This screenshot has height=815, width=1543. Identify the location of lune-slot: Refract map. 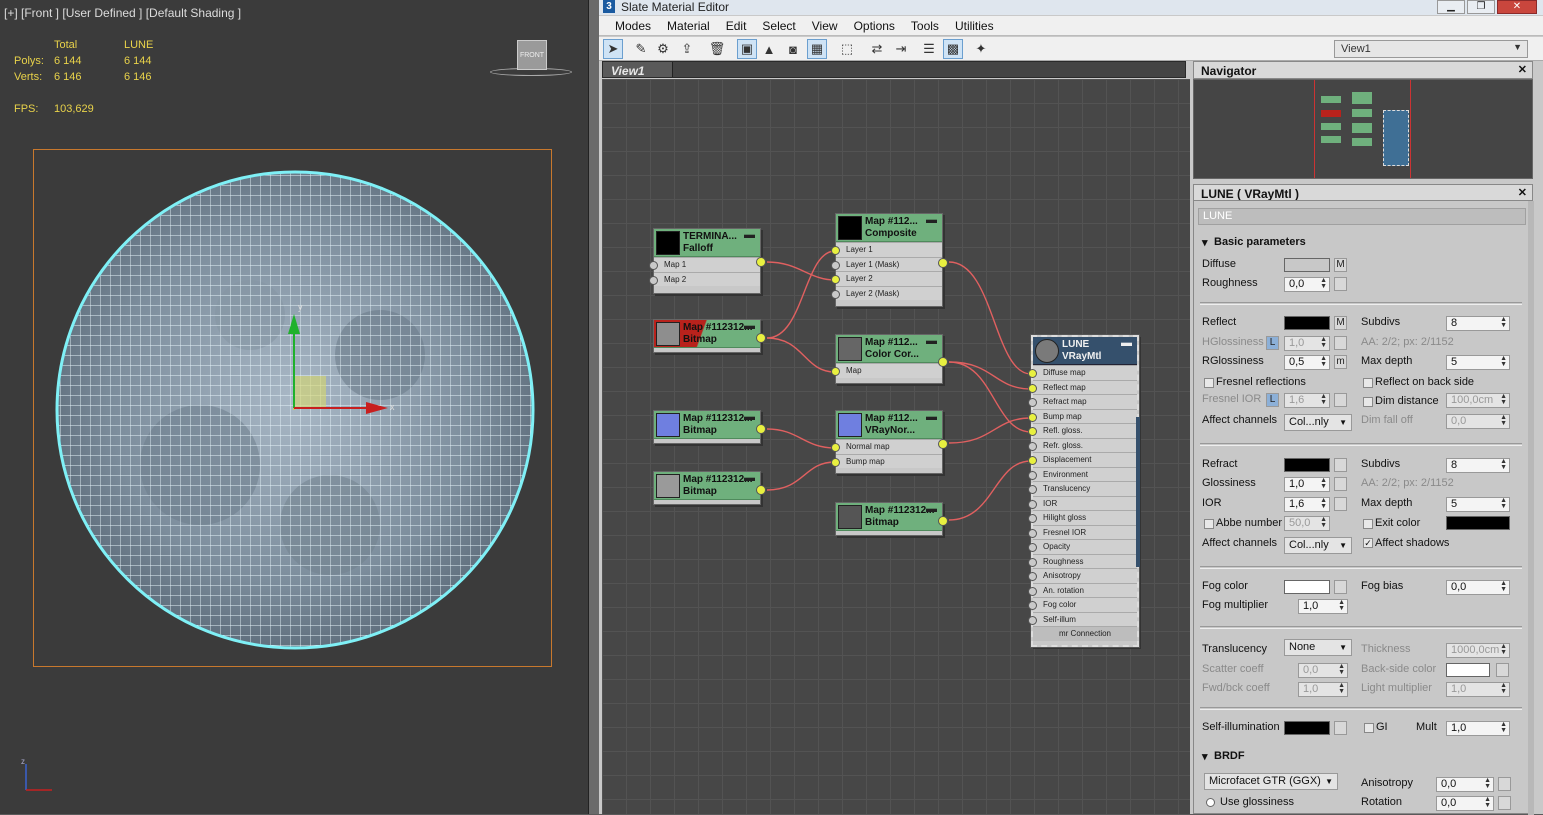
(1082, 401).